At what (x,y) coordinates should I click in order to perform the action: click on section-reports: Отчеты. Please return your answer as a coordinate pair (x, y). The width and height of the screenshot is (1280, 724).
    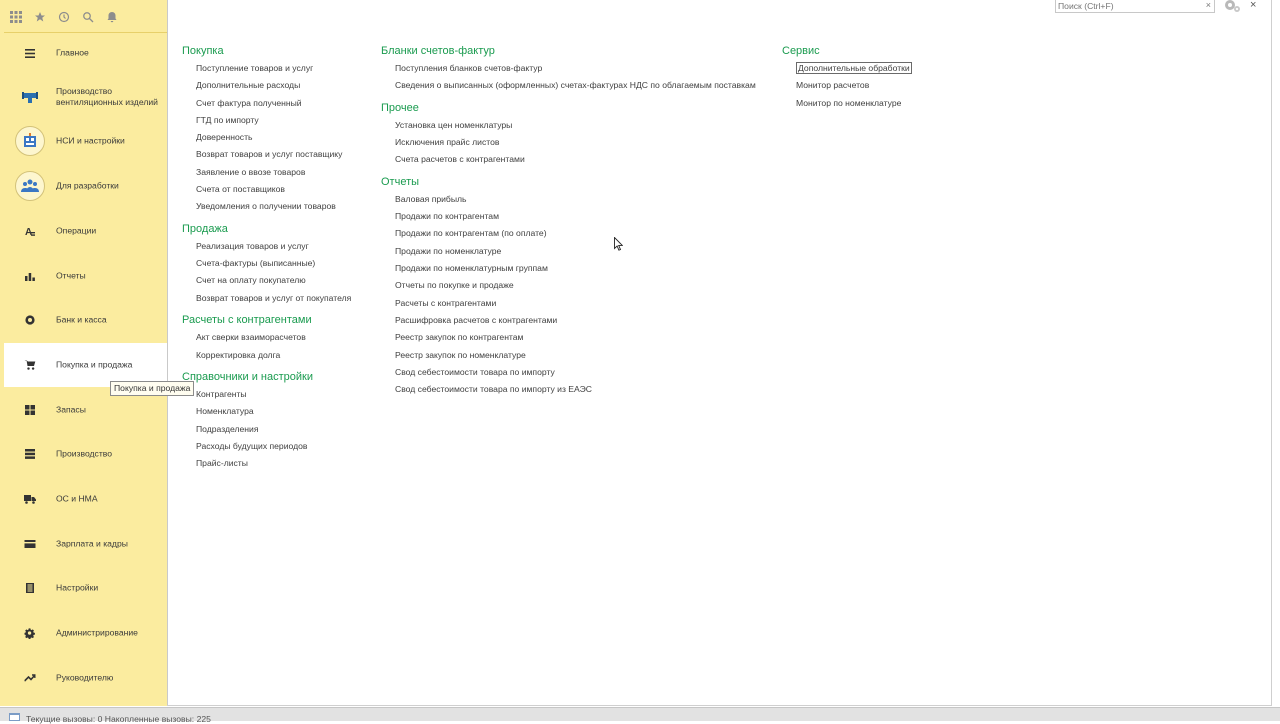
    Looking at the image, I should click on (85, 276).